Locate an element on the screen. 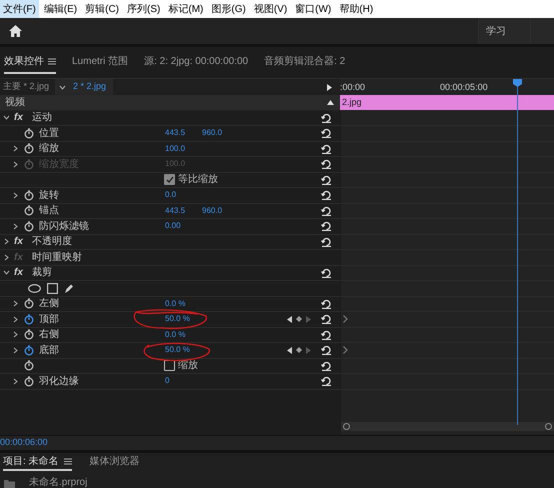 The image size is (554, 488). ellipse-mask-icon is located at coordinates (34, 288).